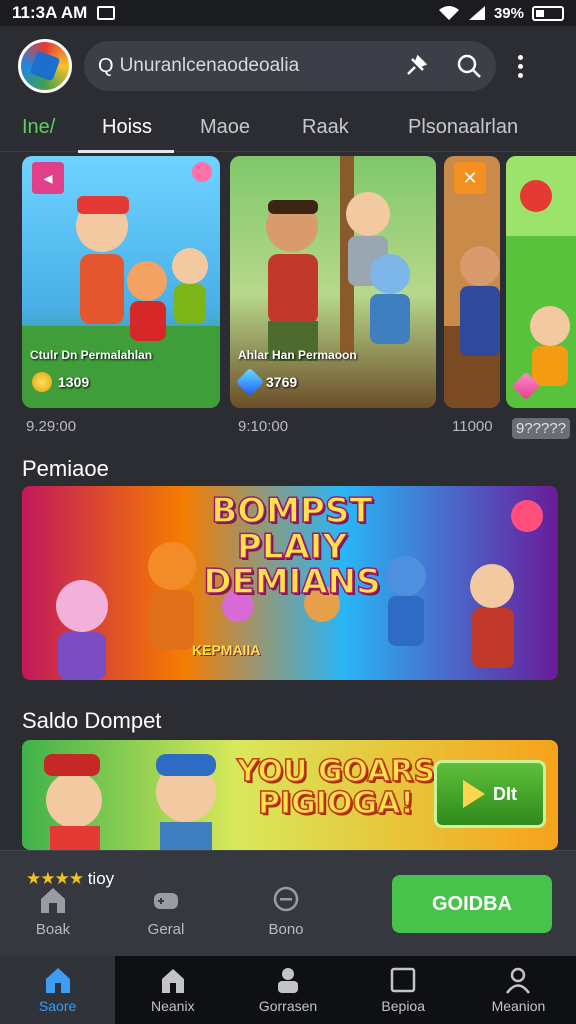 This screenshot has height=1024, width=576. What do you see at coordinates (65, 468) in the screenshot?
I see `promo-section-title: Pemiaoe` at bounding box center [65, 468].